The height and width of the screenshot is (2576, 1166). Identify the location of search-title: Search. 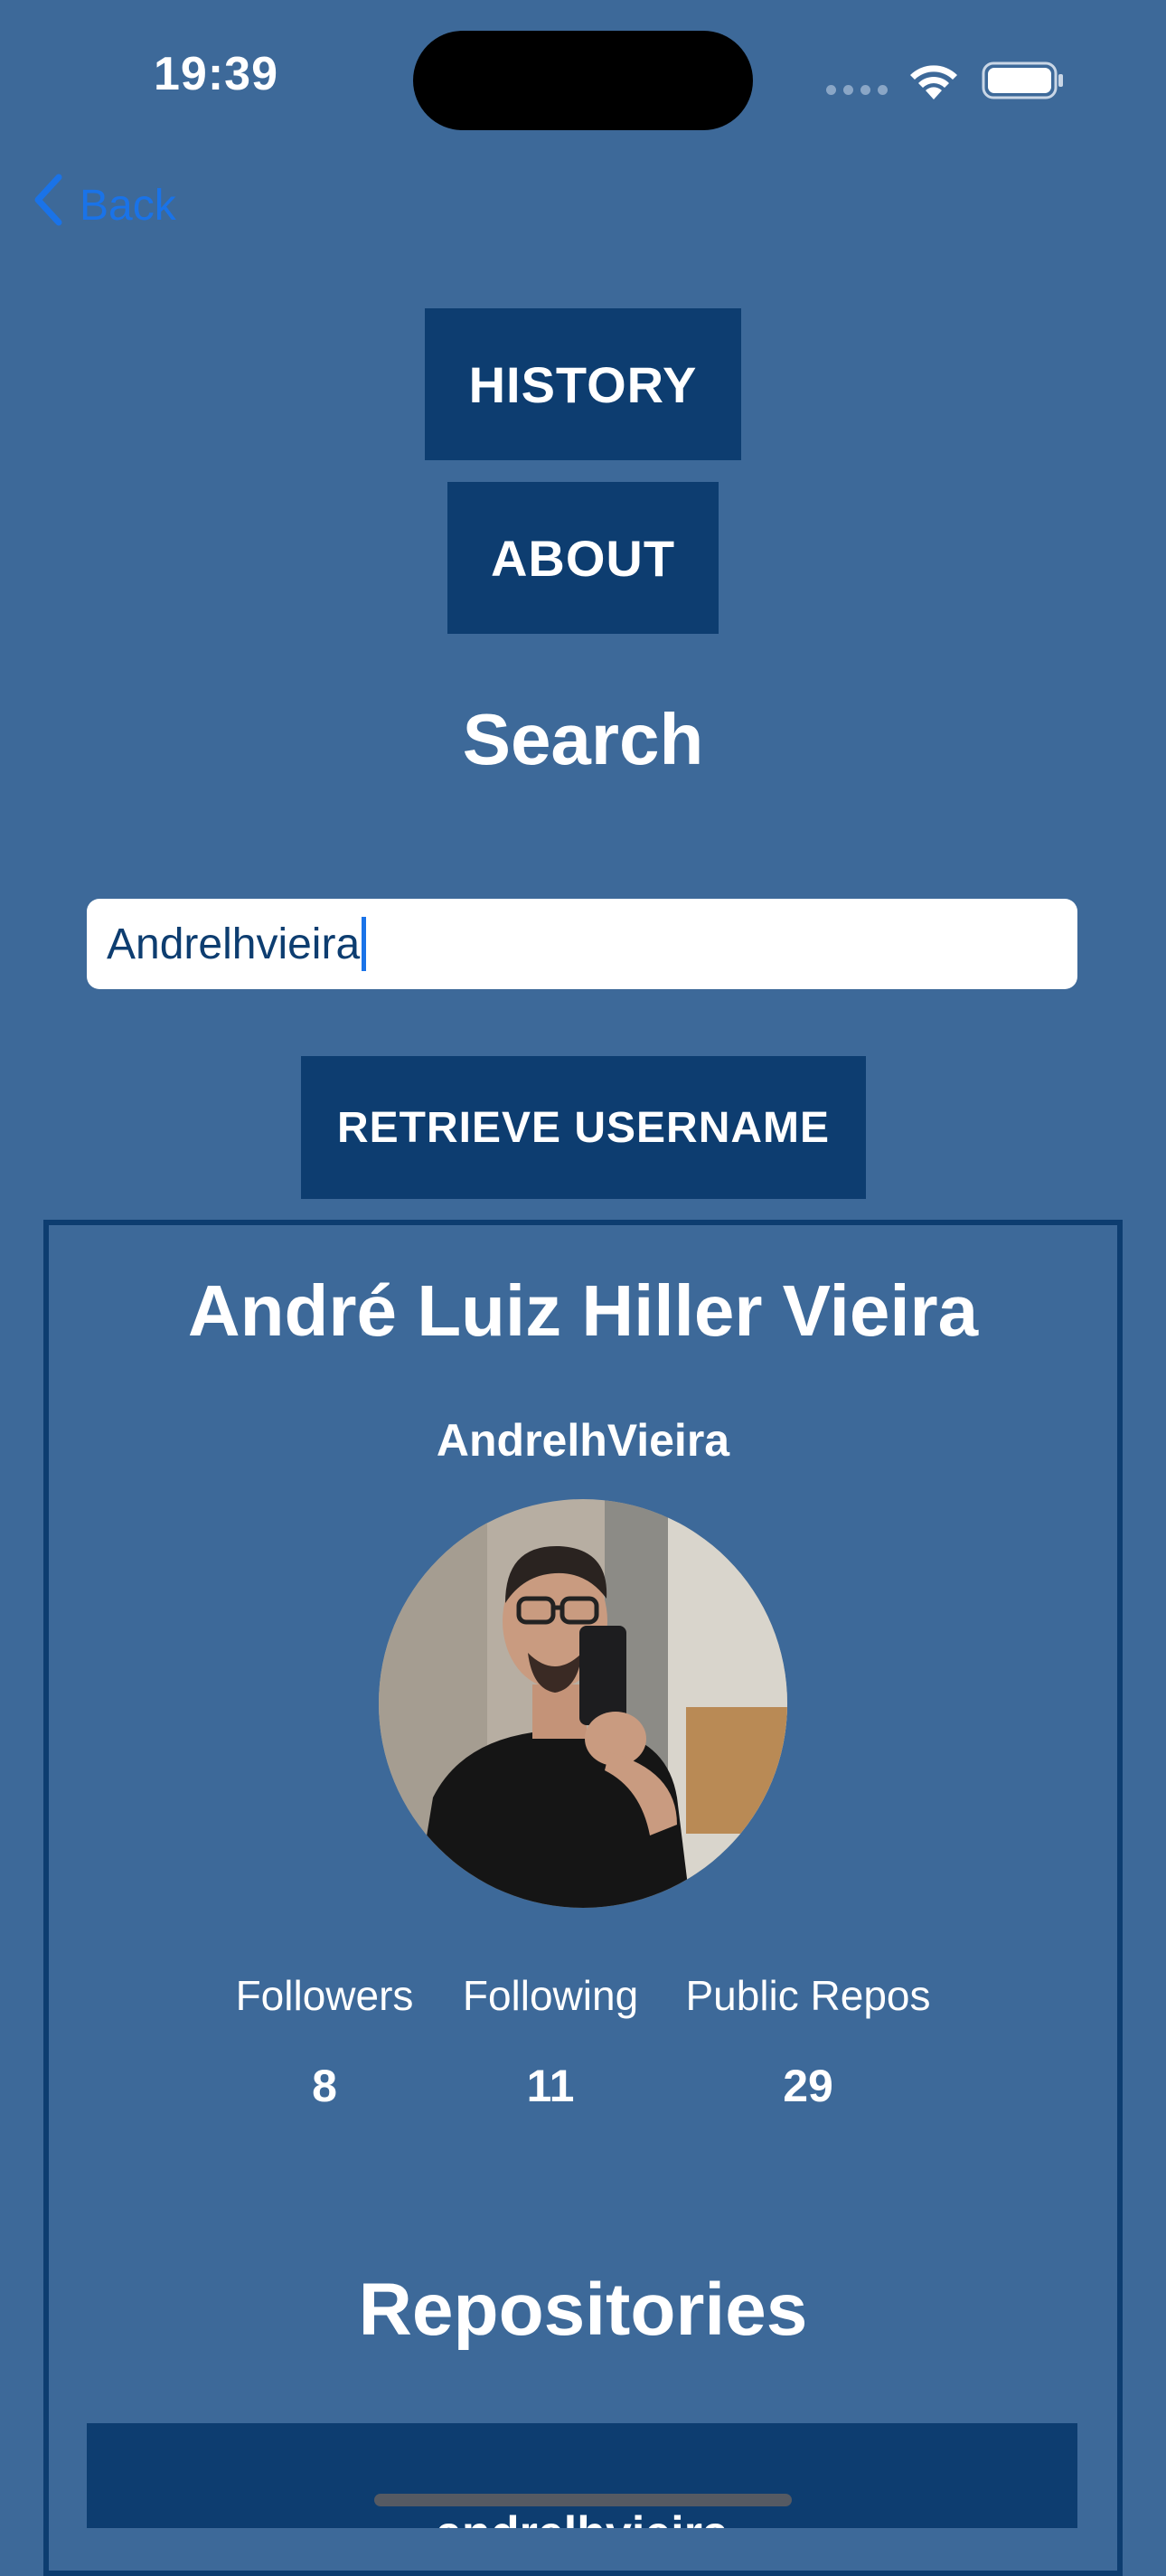
(583, 739).